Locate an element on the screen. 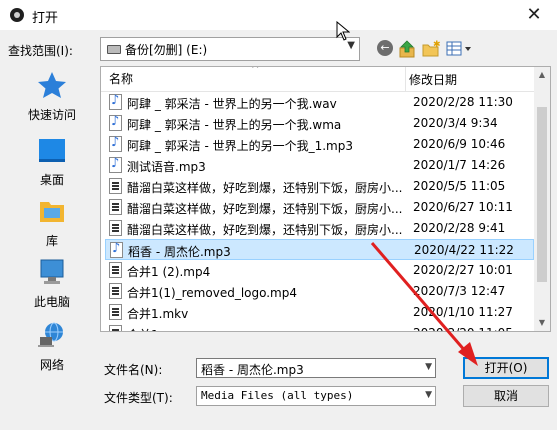 The width and height of the screenshot is (557, 430). close-button: ✕ is located at coordinates (534, 15).